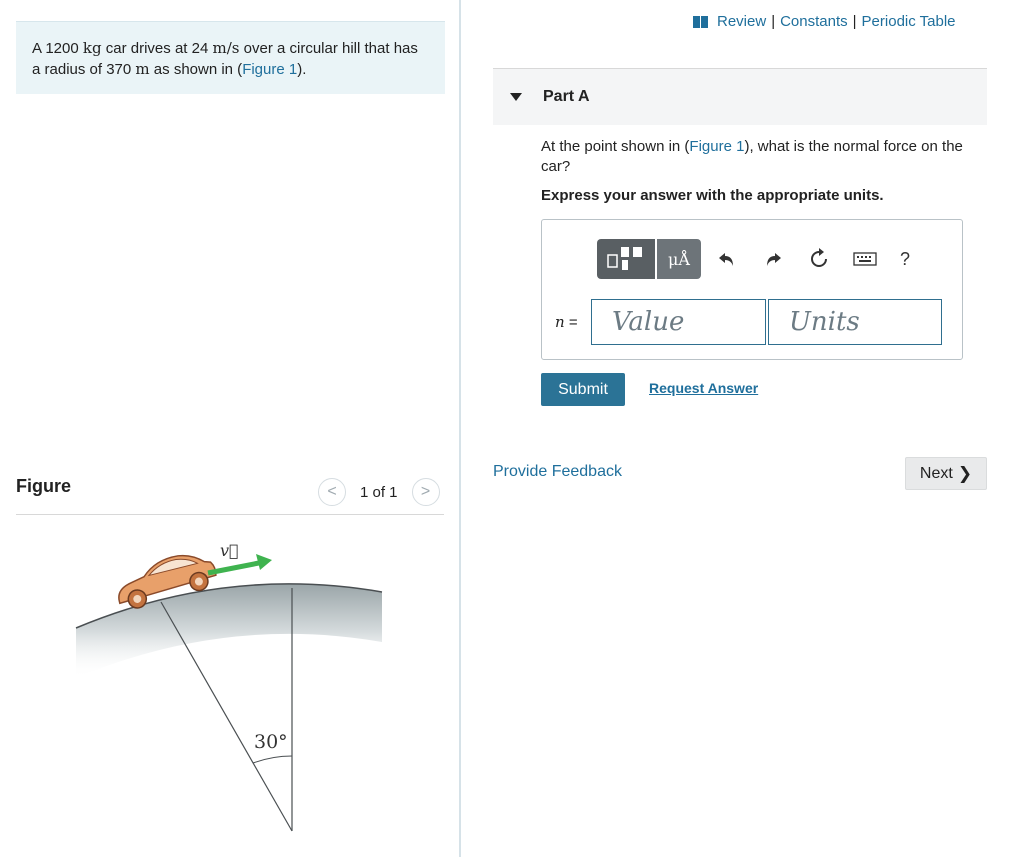 This screenshot has width=1024, height=857. I want to click on keyboard-button, so click(865, 259).